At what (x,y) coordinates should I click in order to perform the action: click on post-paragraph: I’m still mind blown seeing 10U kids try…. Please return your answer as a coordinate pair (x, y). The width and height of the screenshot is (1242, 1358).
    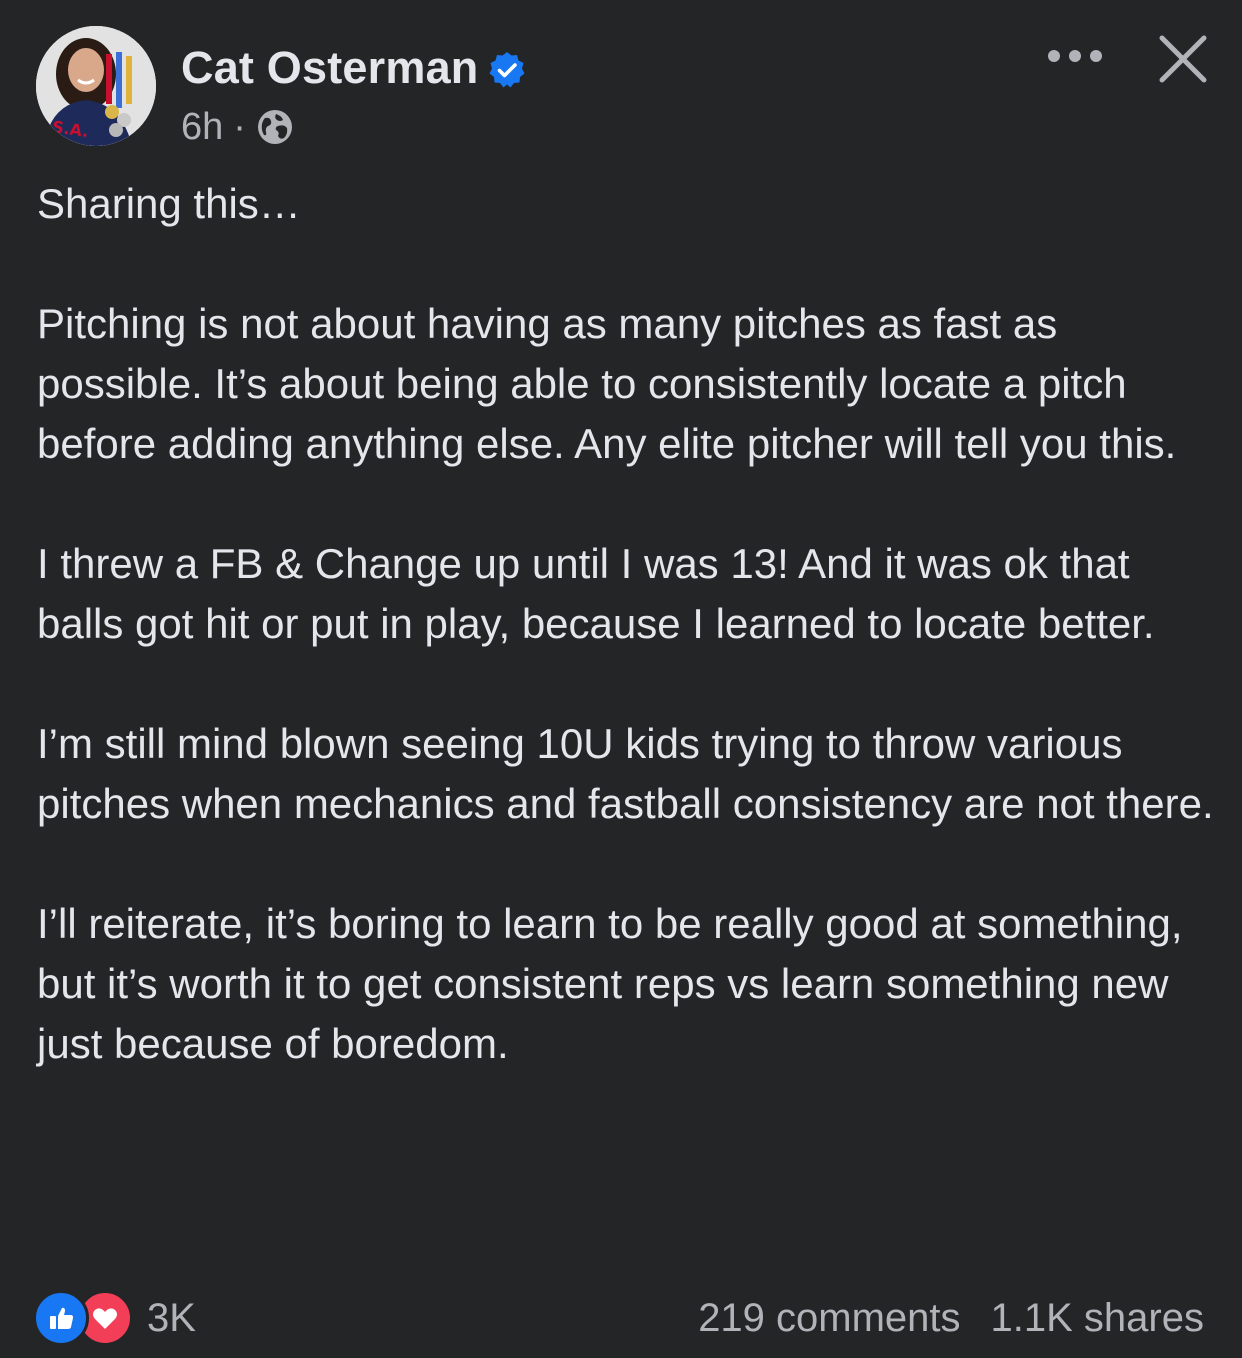
    Looking at the image, I should click on (625, 773).